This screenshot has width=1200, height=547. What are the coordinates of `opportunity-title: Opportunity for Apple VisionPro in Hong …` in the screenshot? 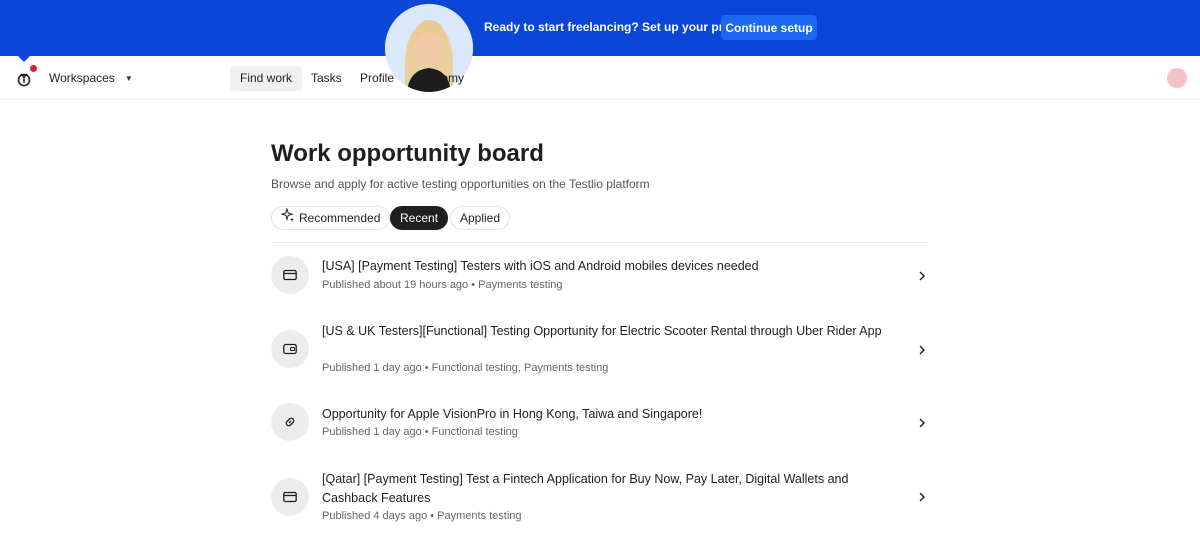 It's located at (607, 414).